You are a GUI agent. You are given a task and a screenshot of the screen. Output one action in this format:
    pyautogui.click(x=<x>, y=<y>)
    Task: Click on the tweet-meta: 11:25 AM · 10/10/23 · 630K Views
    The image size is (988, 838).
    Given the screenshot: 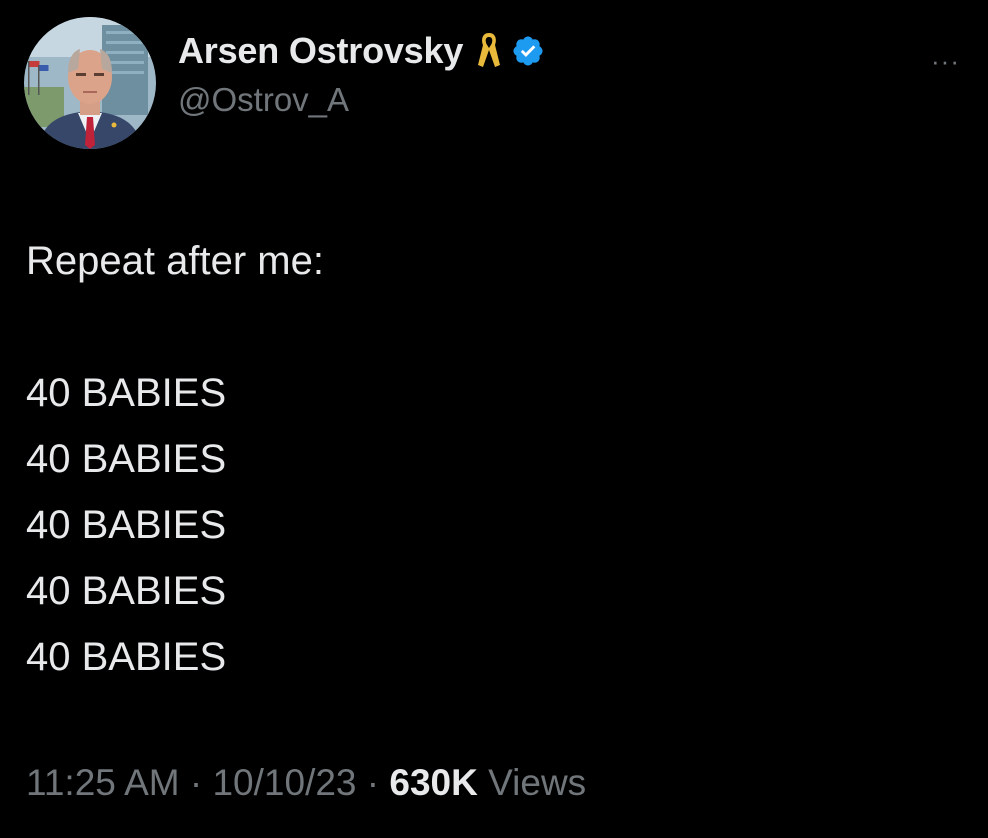 What is the action you would take?
    pyautogui.click(x=306, y=783)
    